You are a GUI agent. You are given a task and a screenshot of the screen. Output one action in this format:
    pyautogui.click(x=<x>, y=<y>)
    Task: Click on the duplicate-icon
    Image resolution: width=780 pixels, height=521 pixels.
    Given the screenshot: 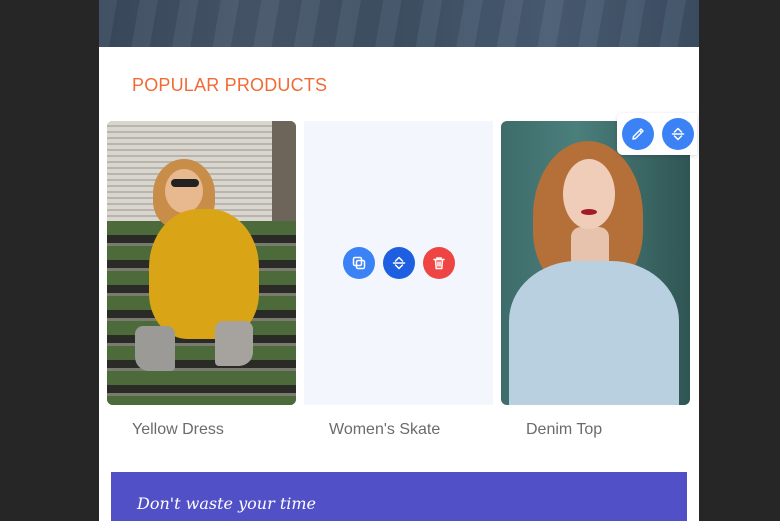 What is the action you would take?
    pyautogui.click(x=359, y=263)
    